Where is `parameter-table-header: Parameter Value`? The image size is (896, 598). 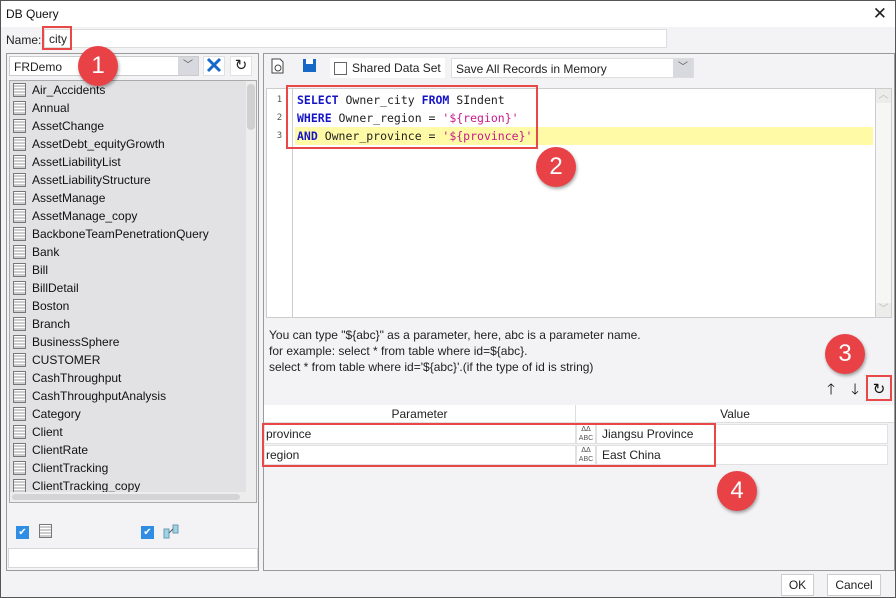
parameter-table-header: Parameter Value is located at coordinates (579, 414).